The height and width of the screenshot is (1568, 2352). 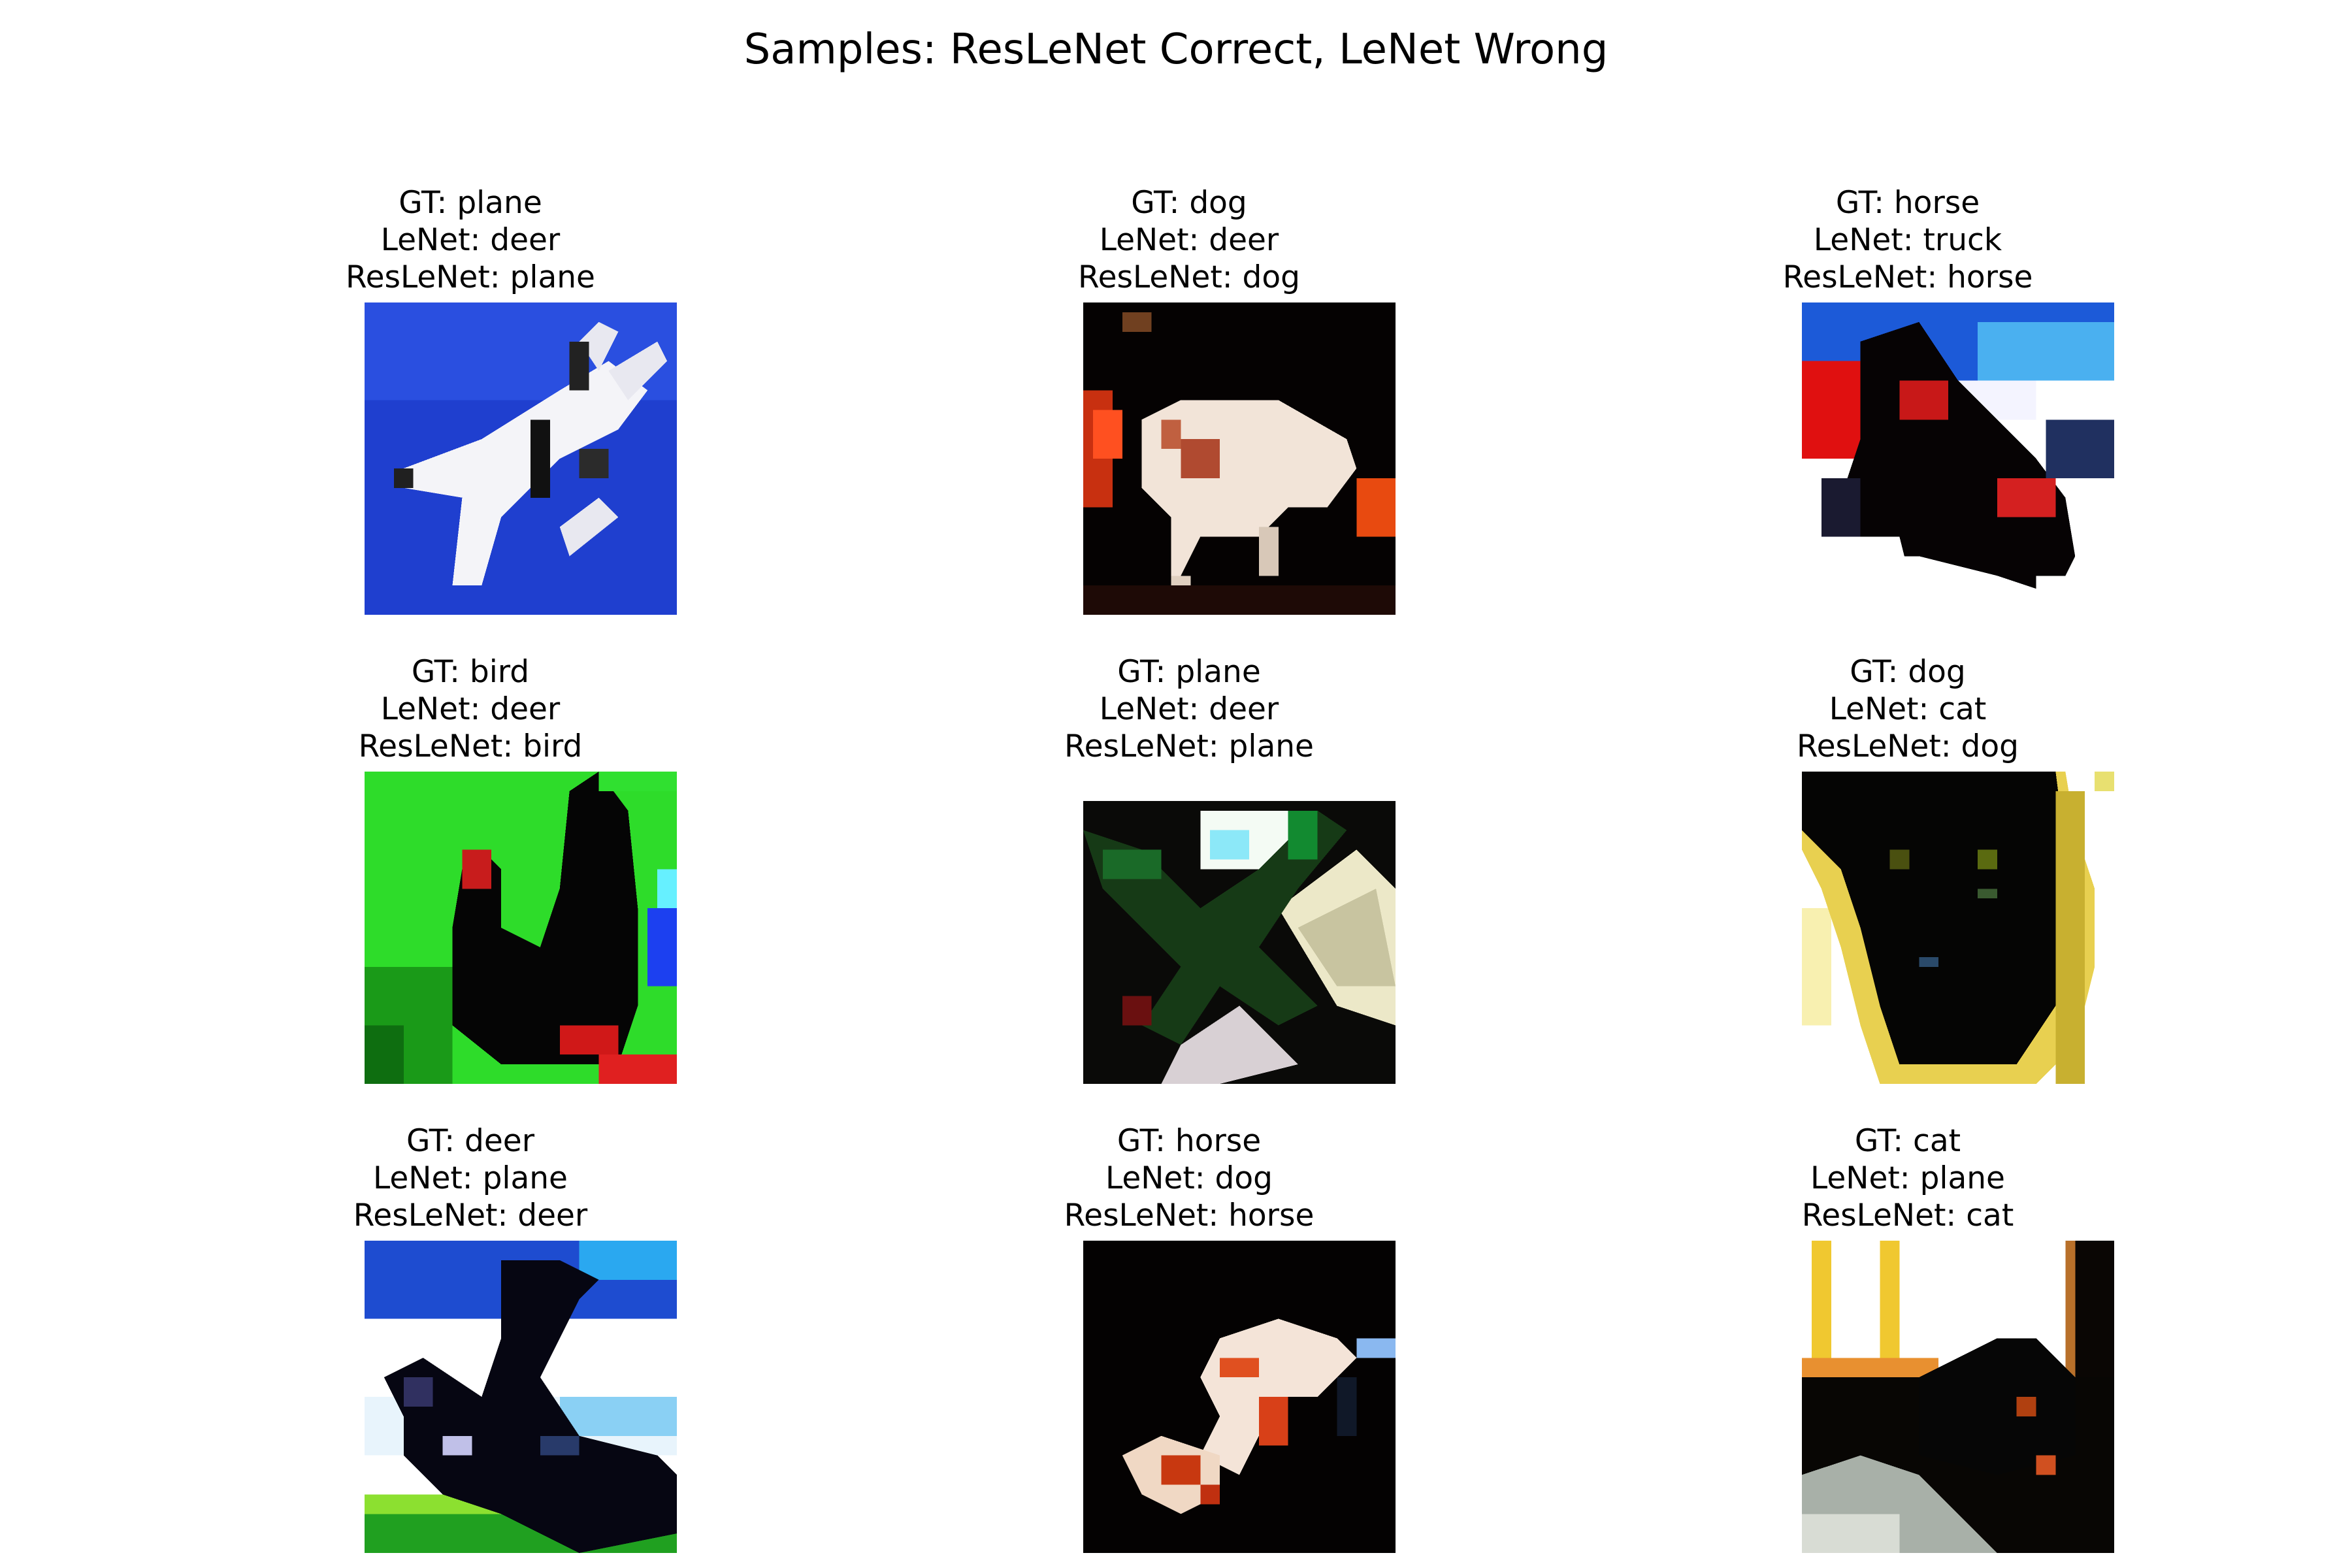 I want to click on lenet-prediction: LeNet: cat, so click(x=1908, y=709).